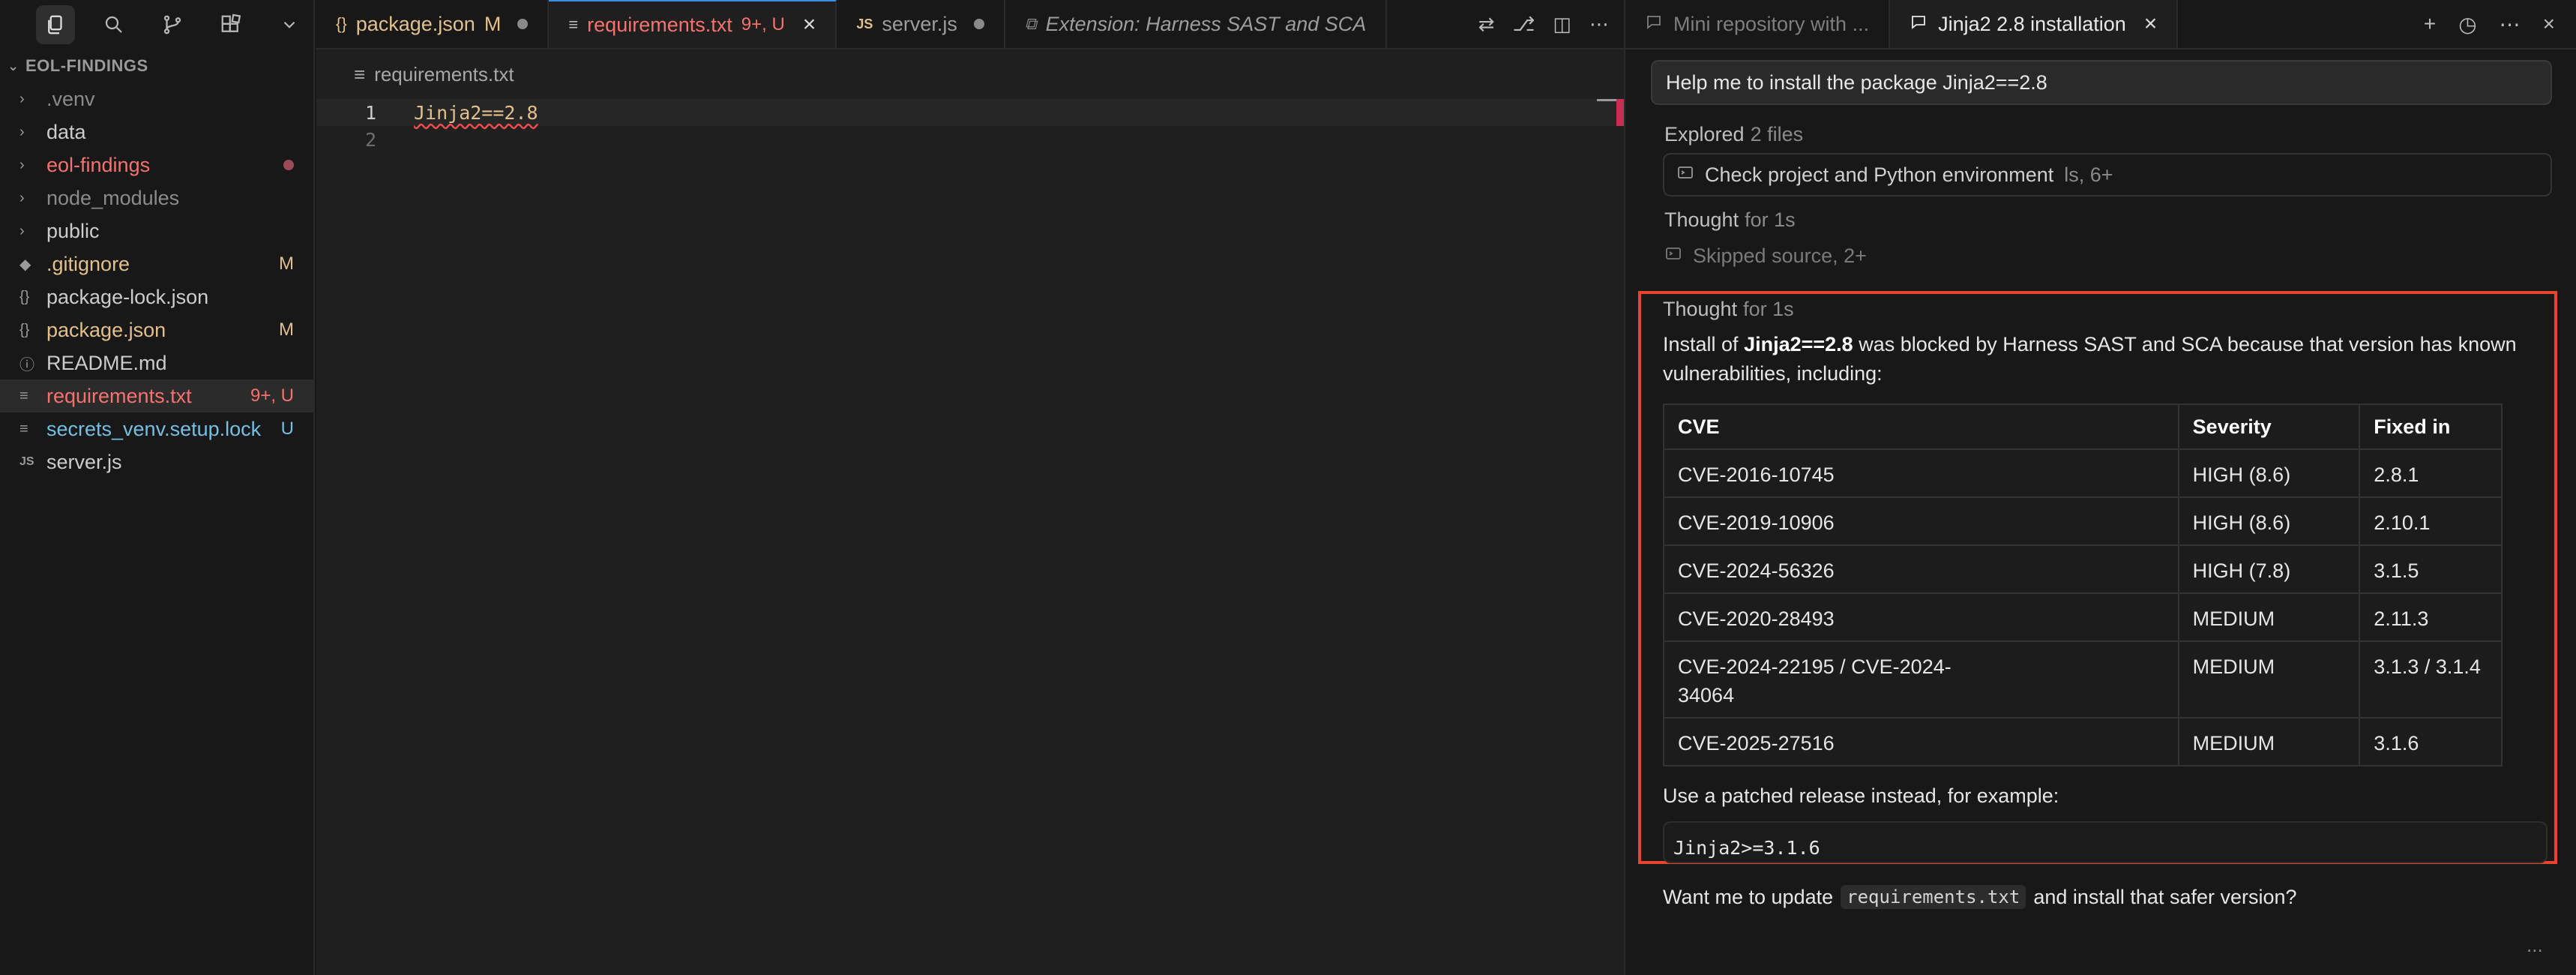 Image resolution: width=2576 pixels, height=975 pixels. Describe the element at coordinates (1704, 134) in the screenshot. I see `step-label: Explored` at that location.